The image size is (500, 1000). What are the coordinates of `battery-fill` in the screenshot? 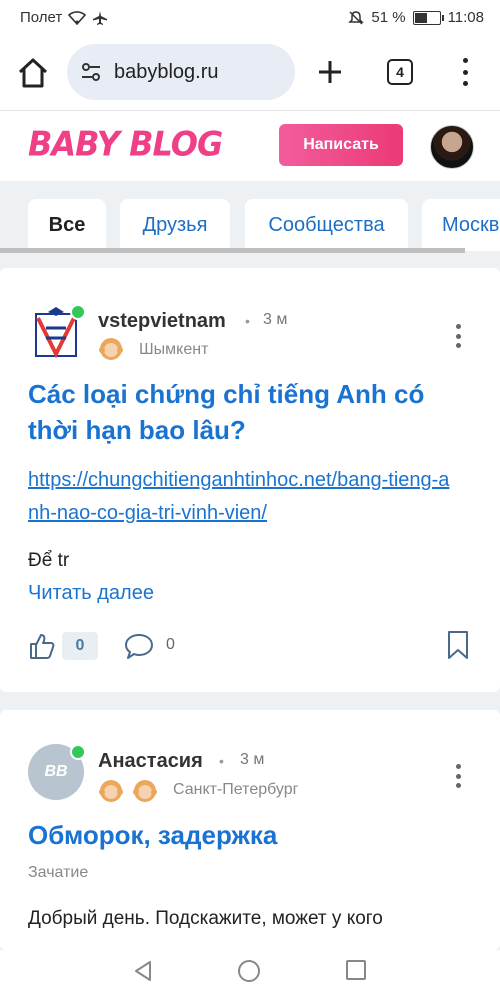 It's located at (420, 17).